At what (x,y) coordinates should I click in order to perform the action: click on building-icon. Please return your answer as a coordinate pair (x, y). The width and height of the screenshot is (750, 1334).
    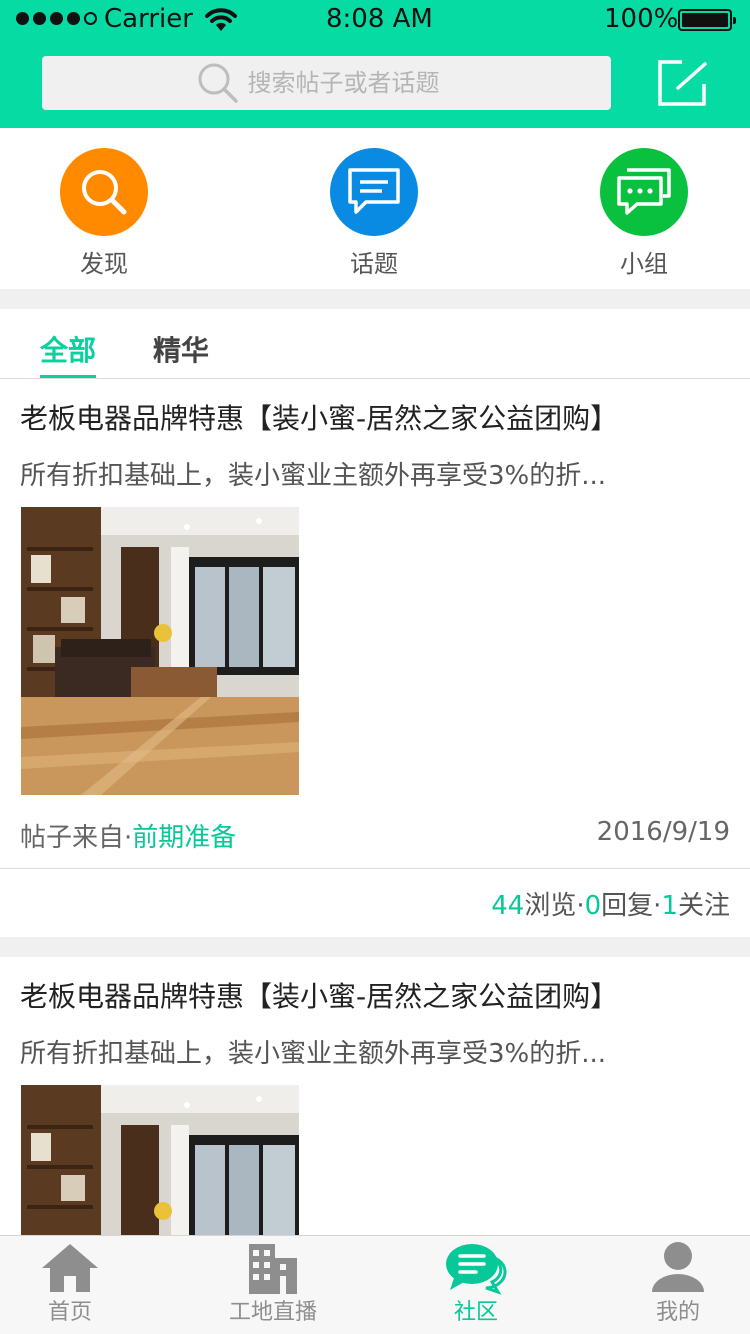
    Looking at the image, I should click on (273, 1269).